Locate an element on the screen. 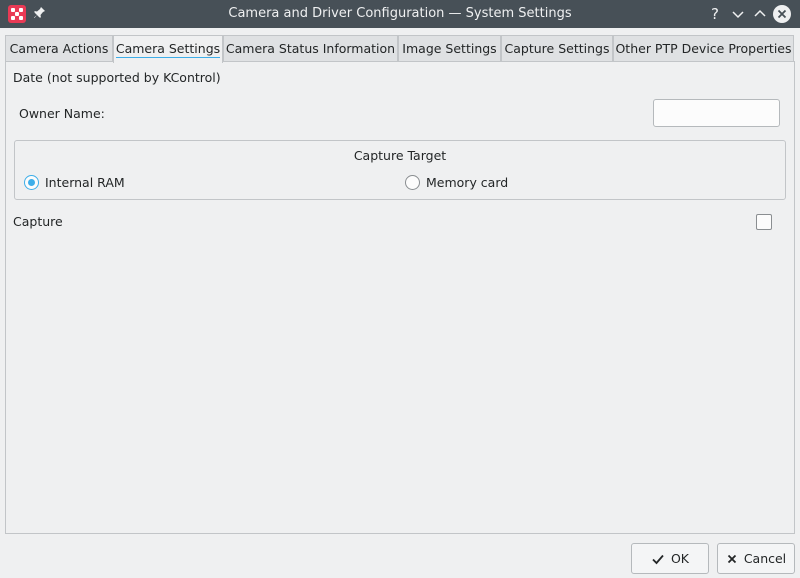  tab-image-settings: Image Settings is located at coordinates (449, 48).